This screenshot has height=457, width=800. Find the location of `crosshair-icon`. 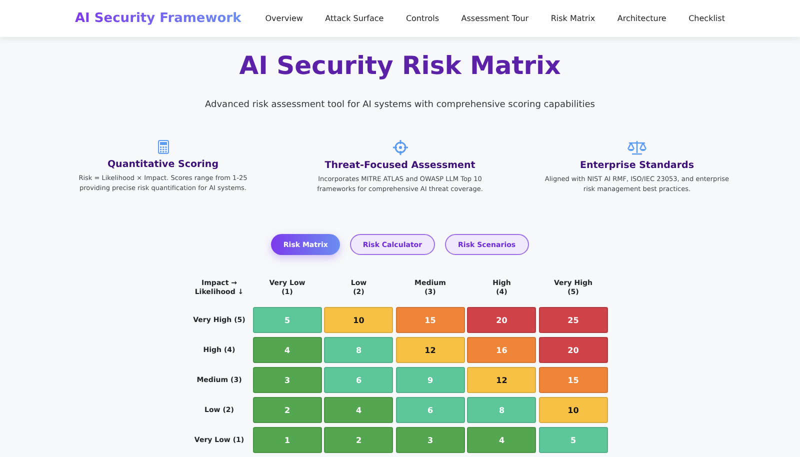

crosshair-icon is located at coordinates (400, 147).